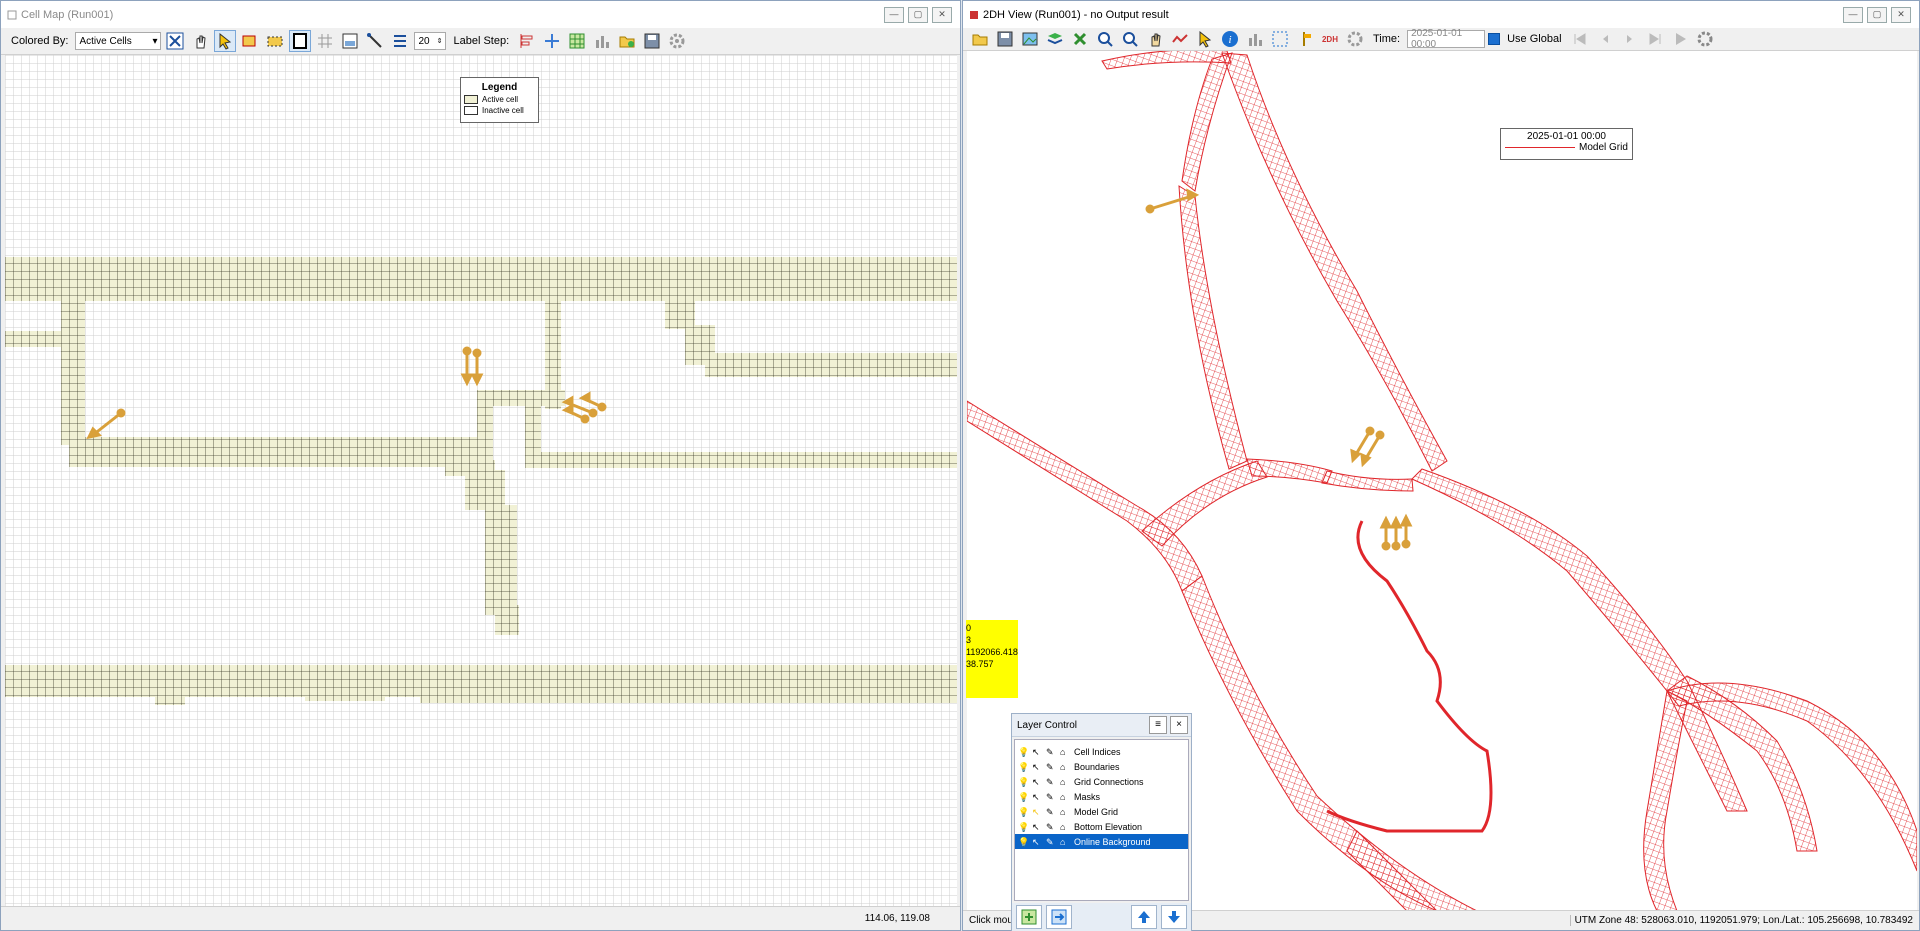 The height and width of the screenshot is (931, 1920). I want to click on colored-by-label: Colored By:, so click(40, 41).